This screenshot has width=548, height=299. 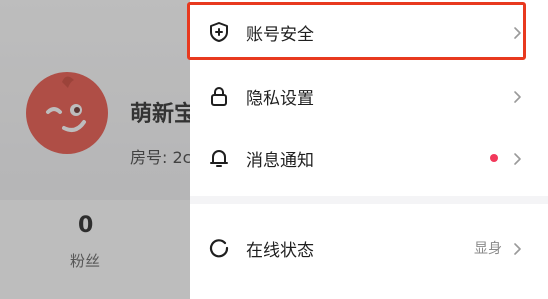 I want to click on shield-plus-icon, so click(x=219, y=32).